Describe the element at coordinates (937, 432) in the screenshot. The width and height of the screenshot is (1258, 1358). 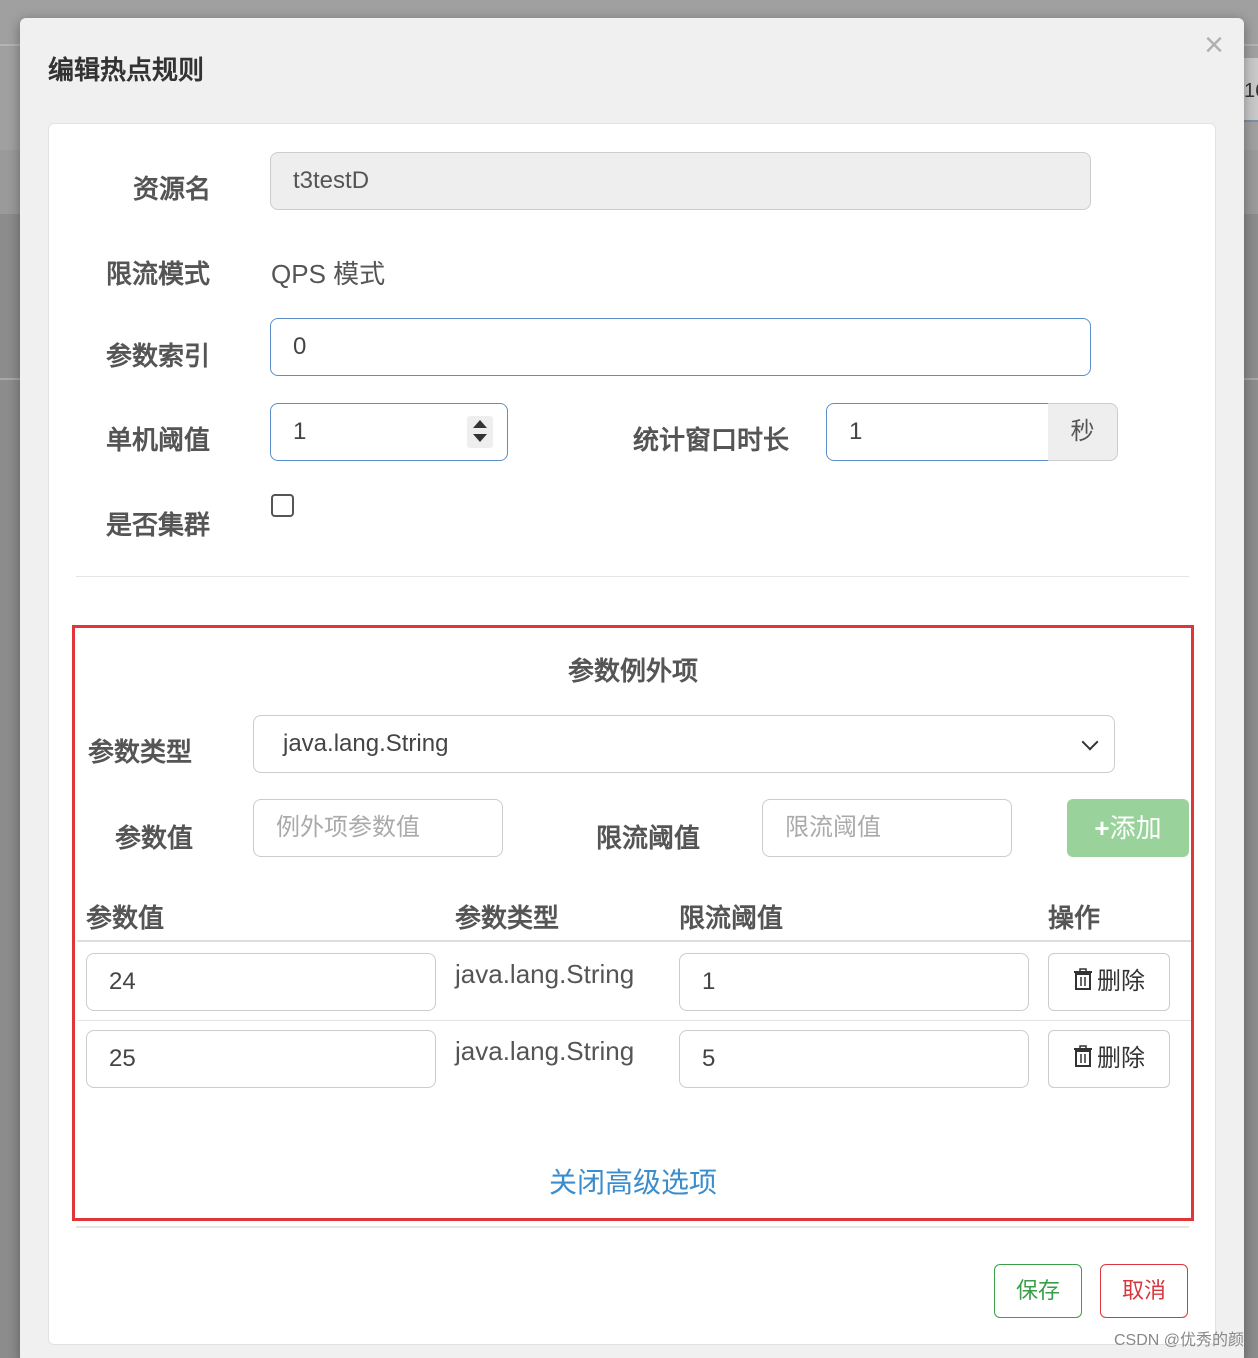
I see `window-input: 1` at that location.